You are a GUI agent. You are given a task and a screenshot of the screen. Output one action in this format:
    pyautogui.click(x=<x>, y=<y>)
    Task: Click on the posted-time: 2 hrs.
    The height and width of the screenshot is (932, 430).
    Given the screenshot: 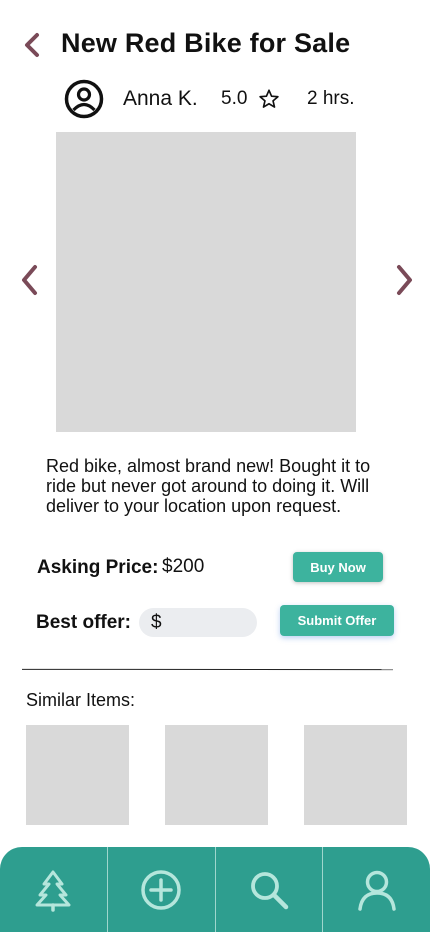 What is the action you would take?
    pyautogui.click(x=331, y=98)
    